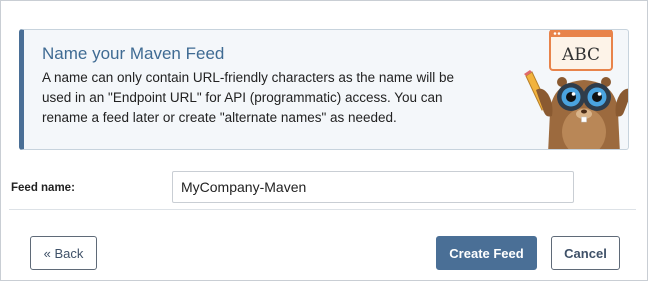 The height and width of the screenshot is (281, 648). I want to click on create-feed-button: Create Feed, so click(486, 253).